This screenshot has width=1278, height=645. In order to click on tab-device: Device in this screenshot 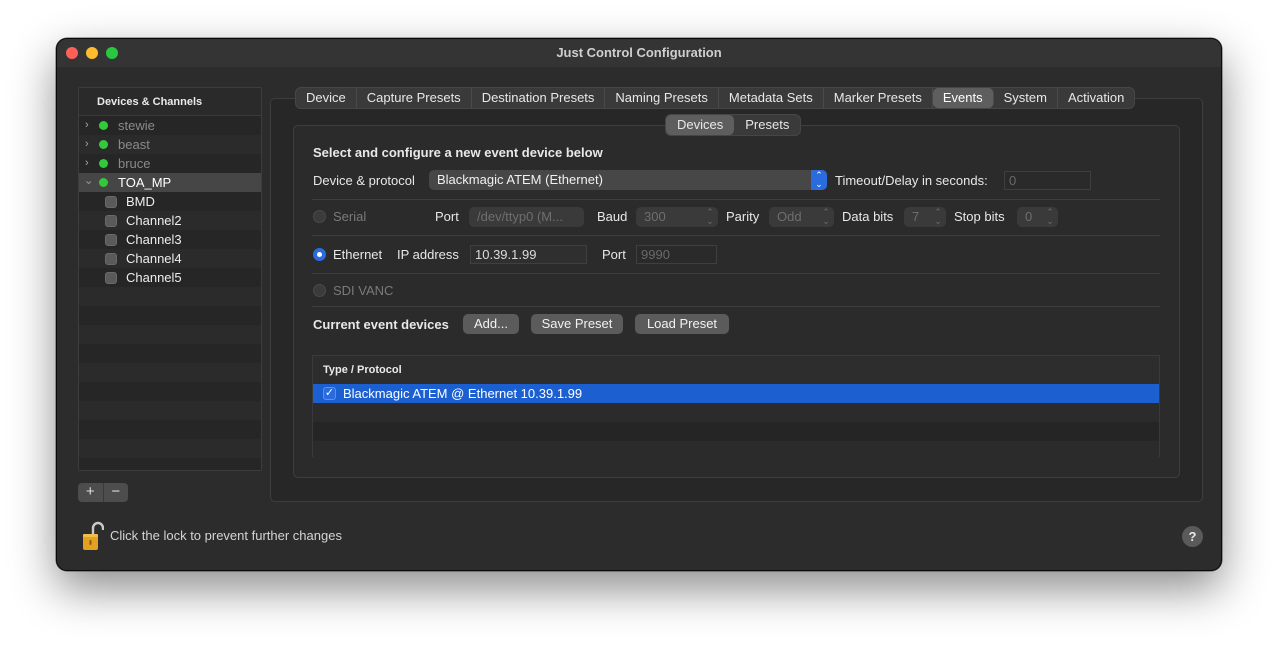, I will do `click(326, 98)`.